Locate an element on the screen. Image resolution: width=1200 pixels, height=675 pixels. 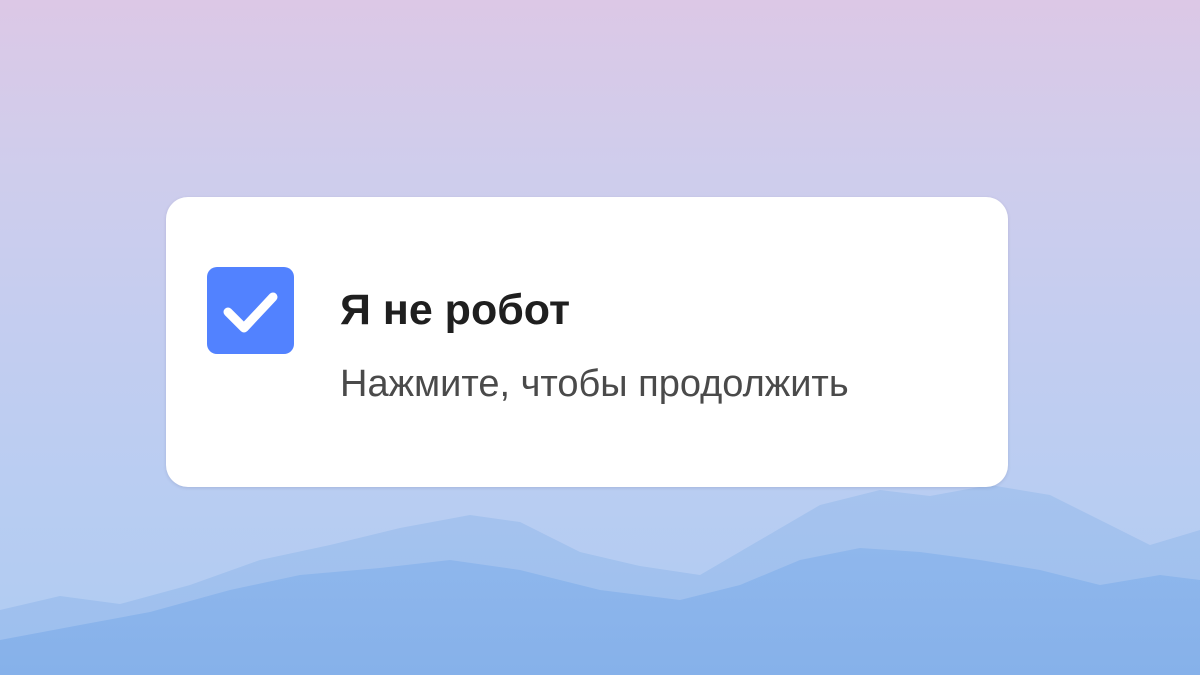
captcha-title: Я не робот is located at coordinates (455, 310).